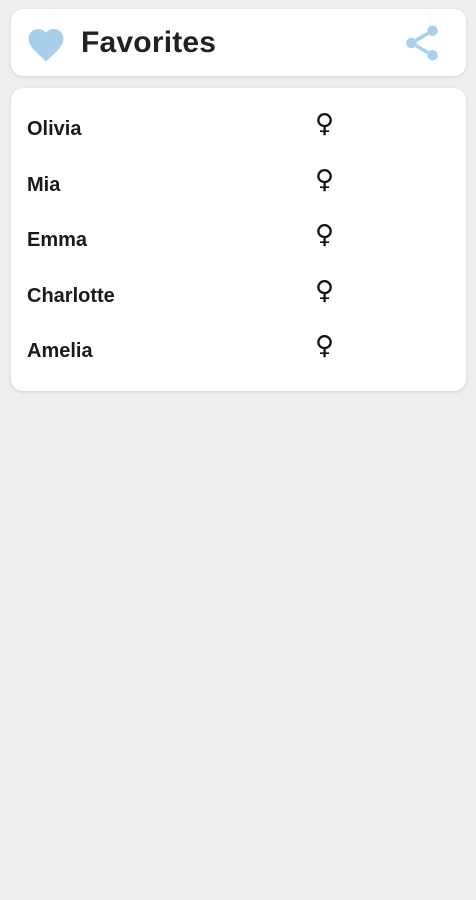  What do you see at coordinates (44, 184) in the screenshot?
I see `name-label: Mia` at bounding box center [44, 184].